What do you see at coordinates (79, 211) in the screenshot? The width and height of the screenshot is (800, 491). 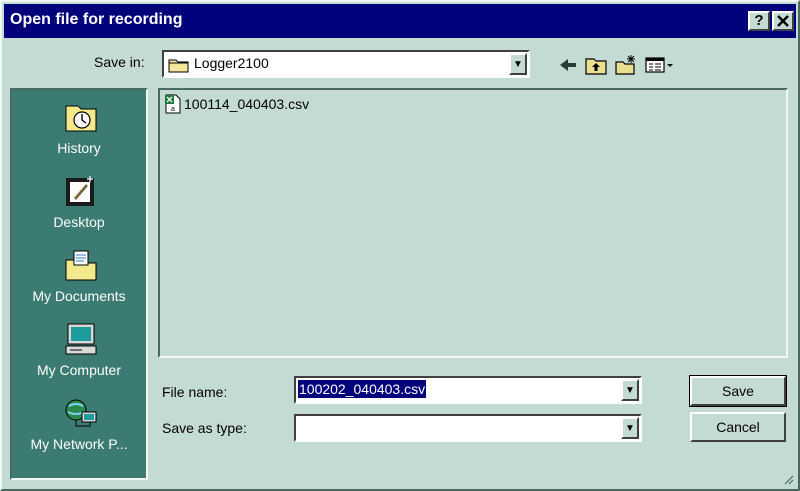 I see `place-desktop: Desktop` at bounding box center [79, 211].